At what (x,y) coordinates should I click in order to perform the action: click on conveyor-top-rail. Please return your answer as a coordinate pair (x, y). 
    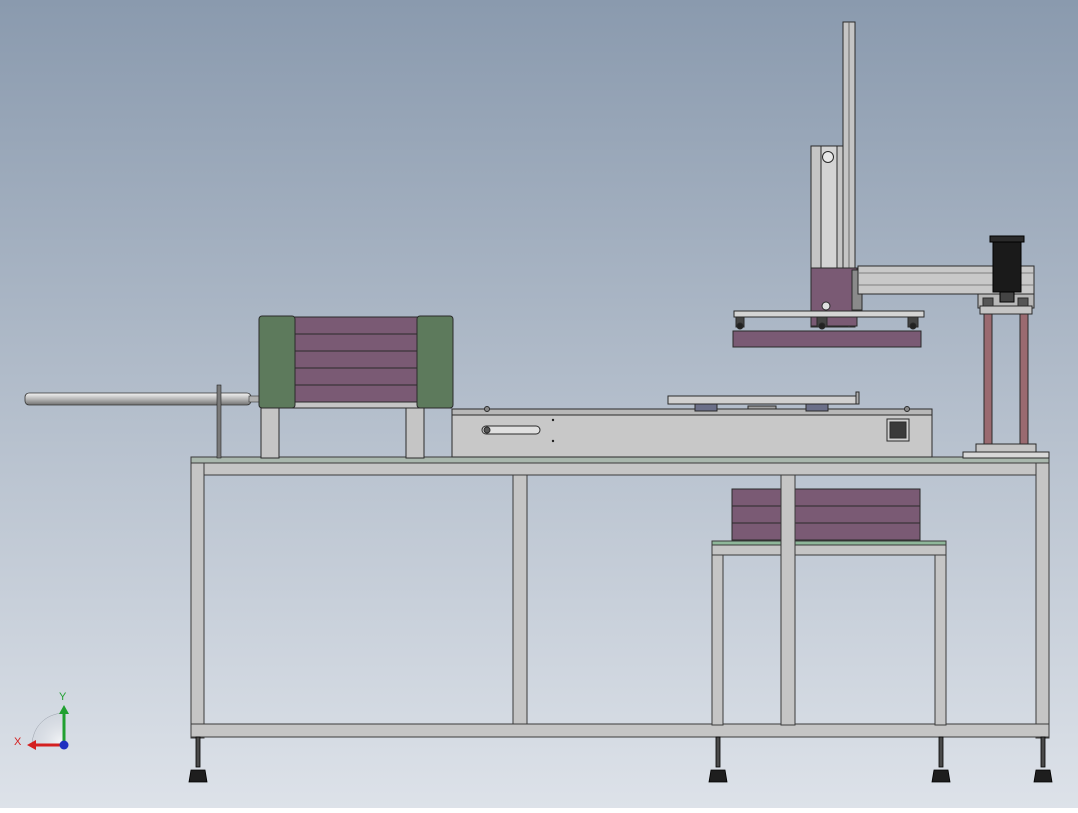
    Looking at the image, I should click on (692, 412).